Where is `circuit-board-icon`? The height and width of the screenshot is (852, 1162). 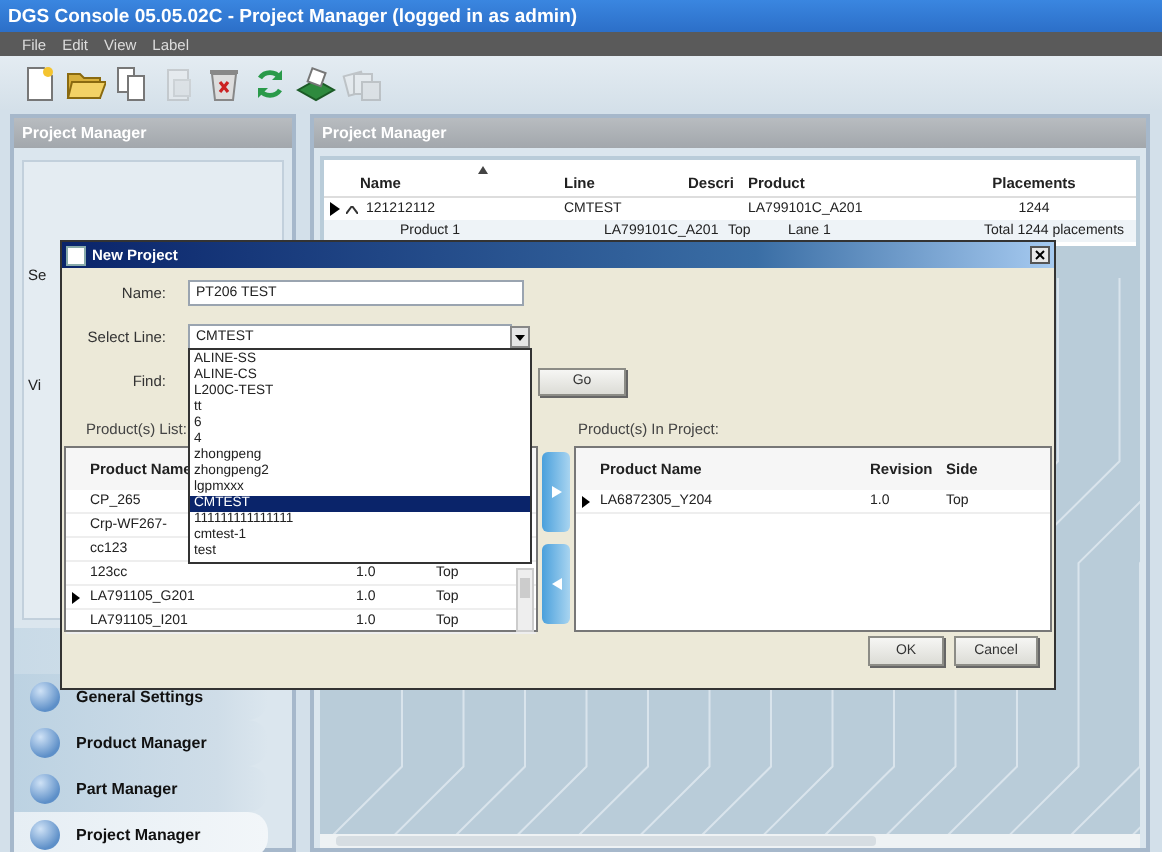 circuit-board-icon is located at coordinates (316, 83).